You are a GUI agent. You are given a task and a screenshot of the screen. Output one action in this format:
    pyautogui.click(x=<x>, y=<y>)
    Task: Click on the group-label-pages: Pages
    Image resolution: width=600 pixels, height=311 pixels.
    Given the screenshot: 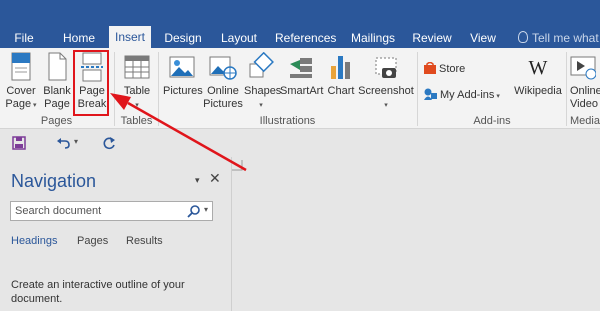 What is the action you would take?
    pyautogui.click(x=56, y=121)
    